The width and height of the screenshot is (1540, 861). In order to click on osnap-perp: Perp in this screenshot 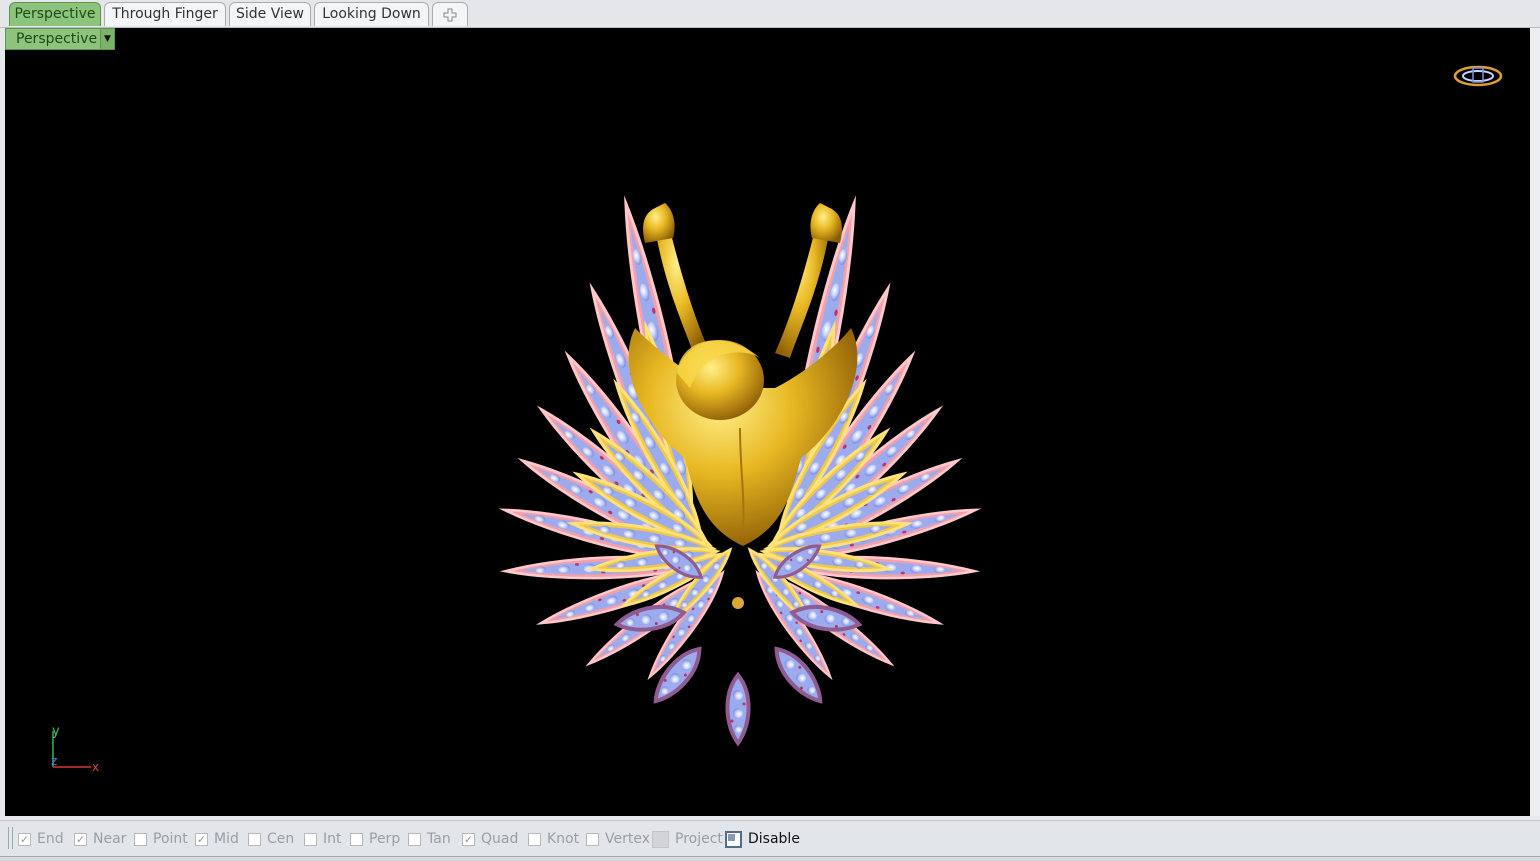, I will do `click(375, 839)`.